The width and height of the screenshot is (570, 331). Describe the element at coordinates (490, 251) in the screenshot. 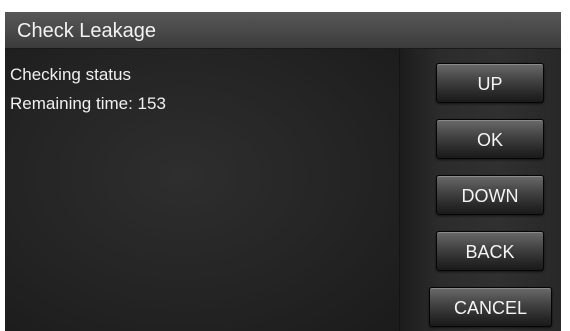

I see `back-button: BACK` at that location.